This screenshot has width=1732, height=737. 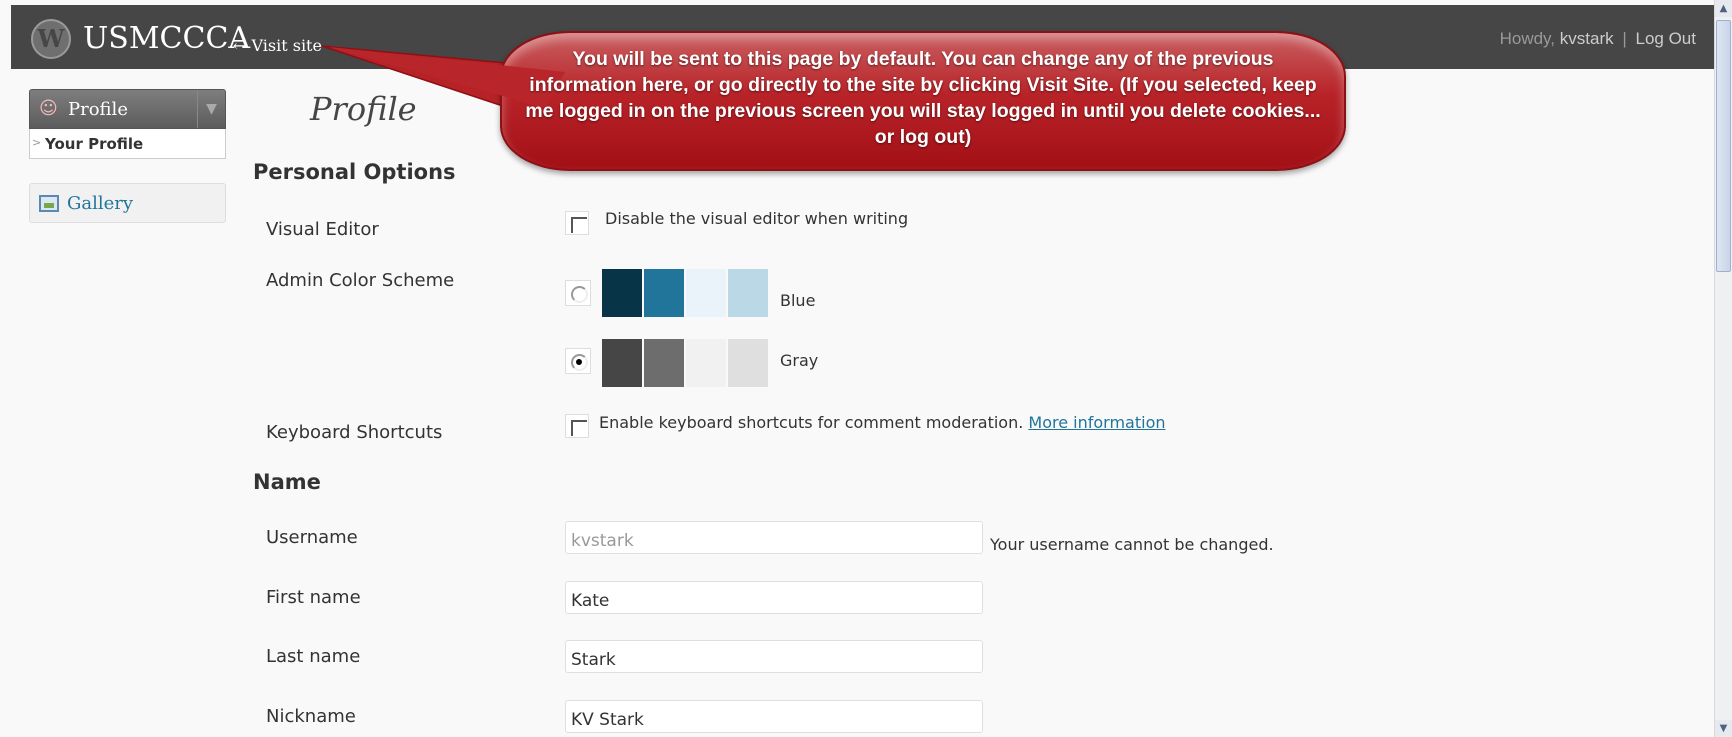 I want to click on disable-visual-editor-checkbox, so click(x=577, y=223).